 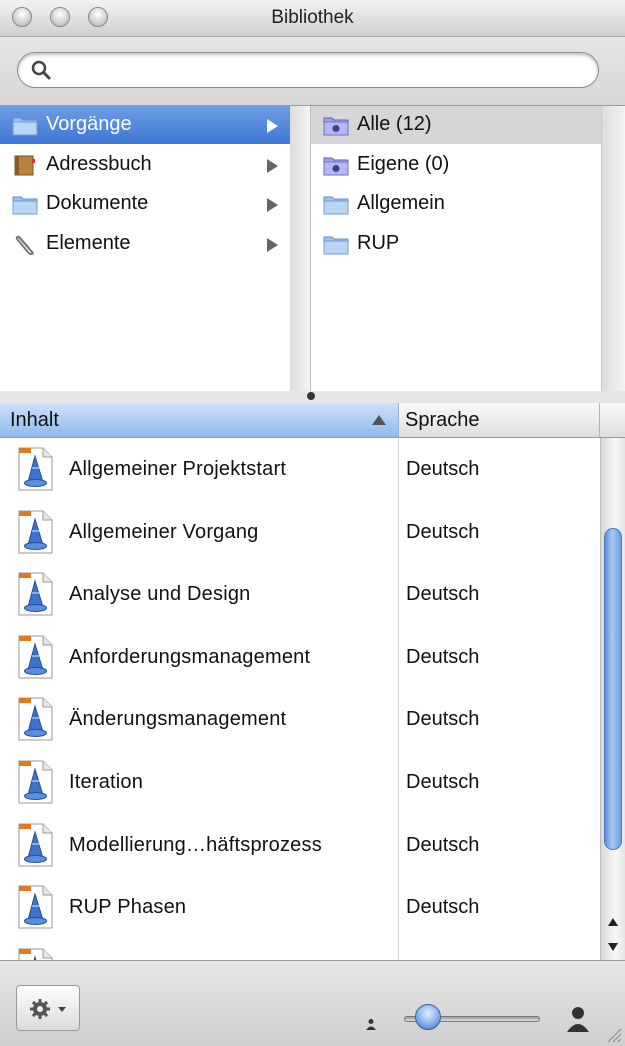 I want to click on paperclip-icon, so click(x=25, y=244).